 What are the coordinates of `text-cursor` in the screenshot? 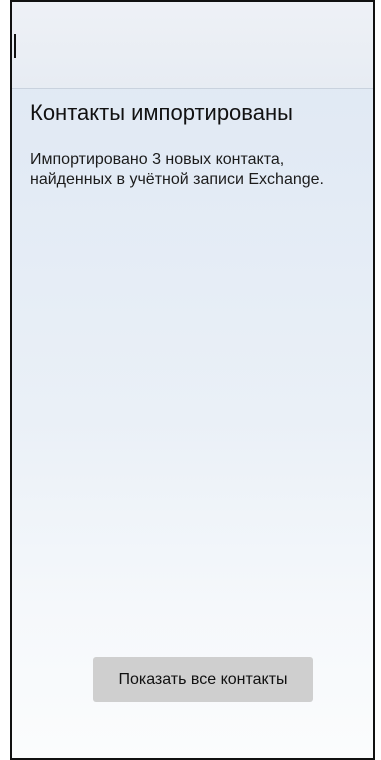 It's located at (15, 46).